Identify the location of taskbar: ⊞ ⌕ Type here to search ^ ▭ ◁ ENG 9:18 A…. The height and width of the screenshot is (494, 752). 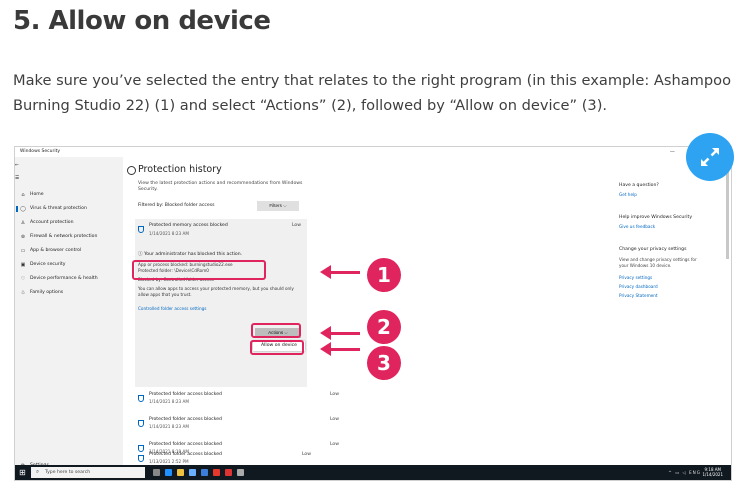
(373, 472).